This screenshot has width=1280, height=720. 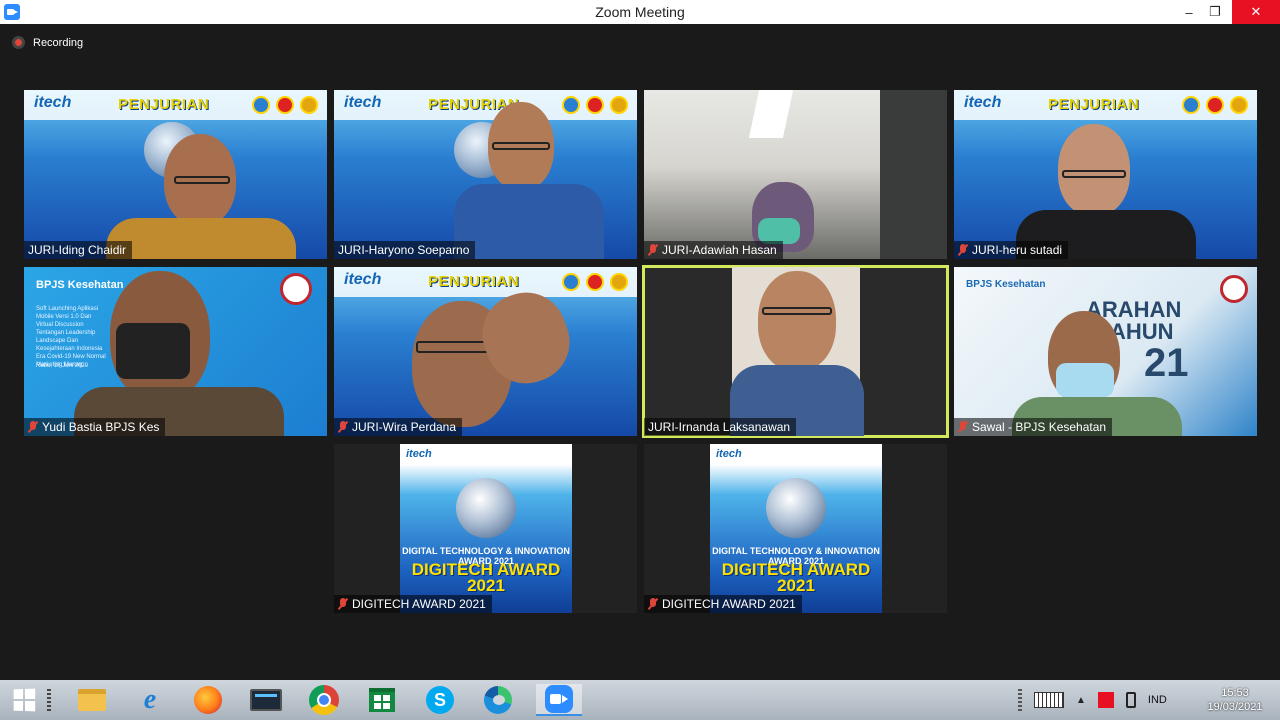 What do you see at coordinates (1235, 707) in the screenshot?
I see `clock-date: 19/03/2021` at bounding box center [1235, 707].